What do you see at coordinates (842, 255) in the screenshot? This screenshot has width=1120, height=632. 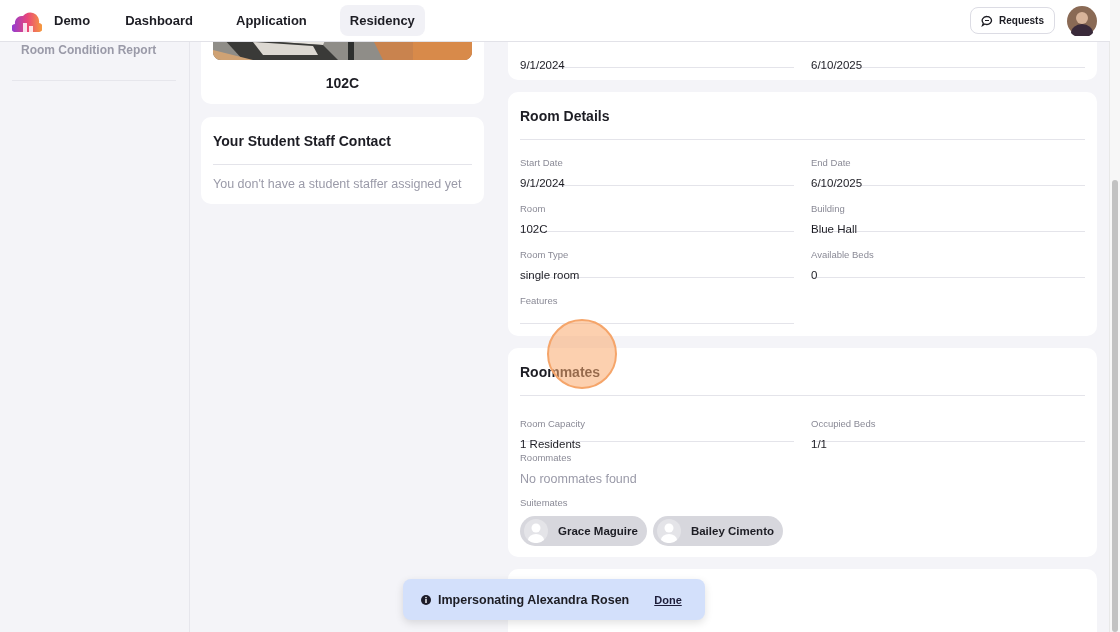 I see `field-label: Available Beds` at bounding box center [842, 255].